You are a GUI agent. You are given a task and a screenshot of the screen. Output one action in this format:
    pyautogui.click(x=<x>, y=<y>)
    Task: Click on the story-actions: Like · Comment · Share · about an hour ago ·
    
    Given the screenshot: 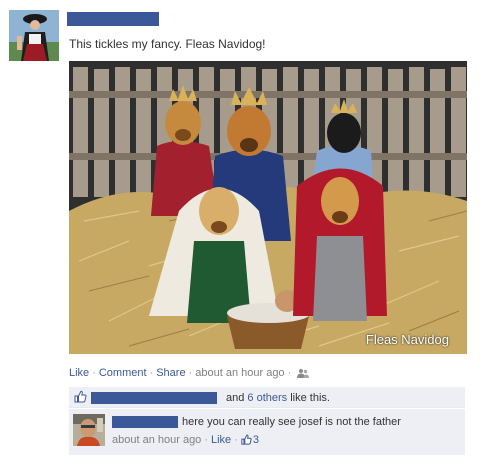 What is the action you would take?
    pyautogui.click(x=189, y=374)
    